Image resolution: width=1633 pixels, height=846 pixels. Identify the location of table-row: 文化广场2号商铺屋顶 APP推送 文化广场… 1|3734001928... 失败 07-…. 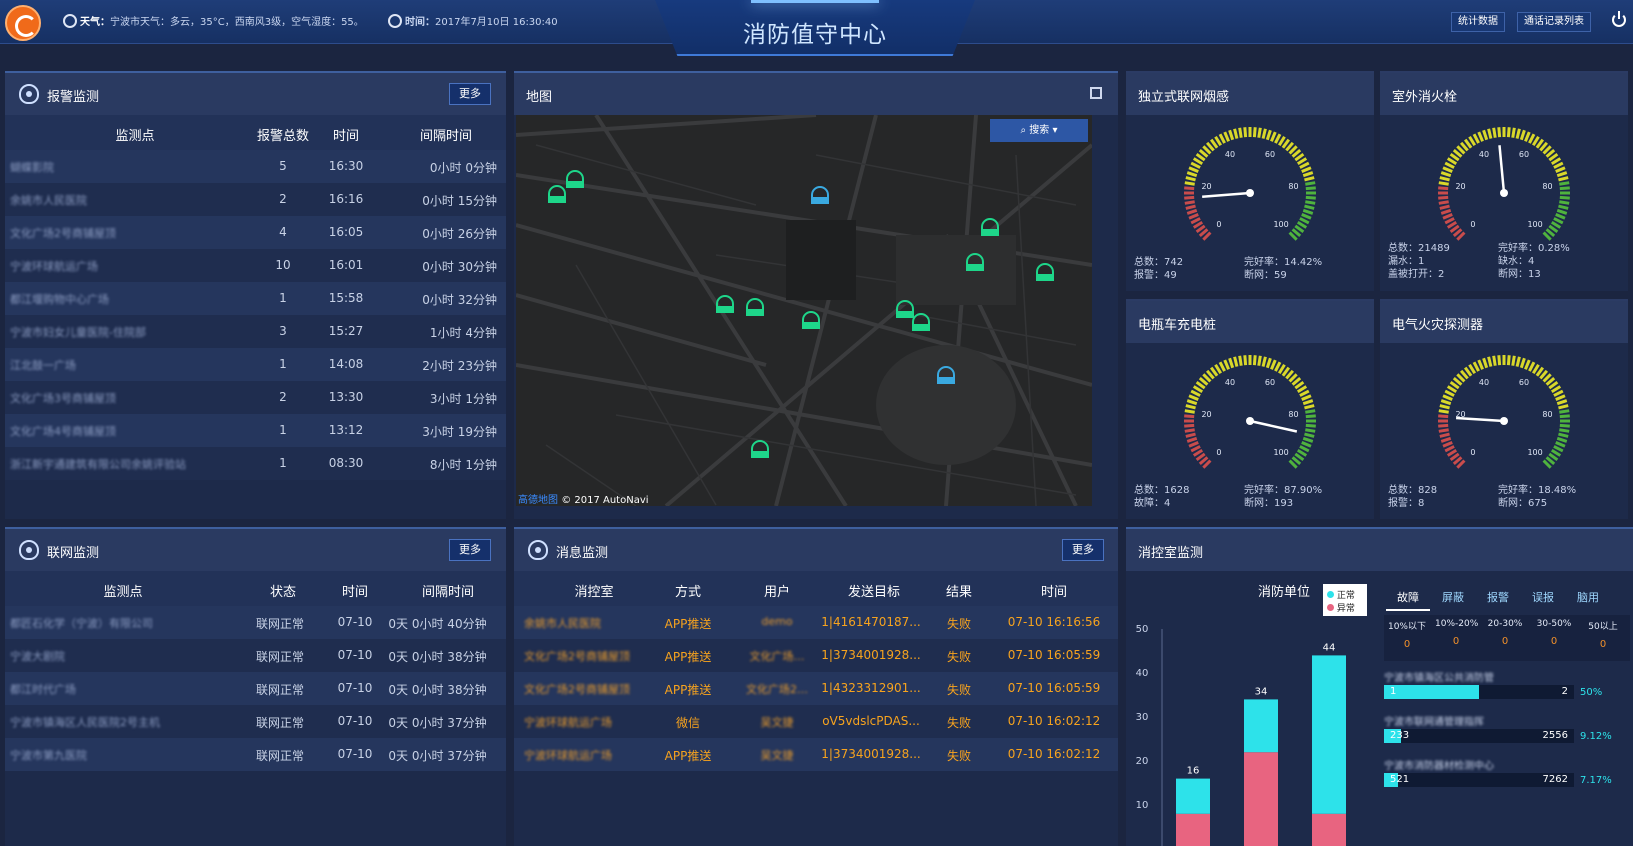
(816, 655).